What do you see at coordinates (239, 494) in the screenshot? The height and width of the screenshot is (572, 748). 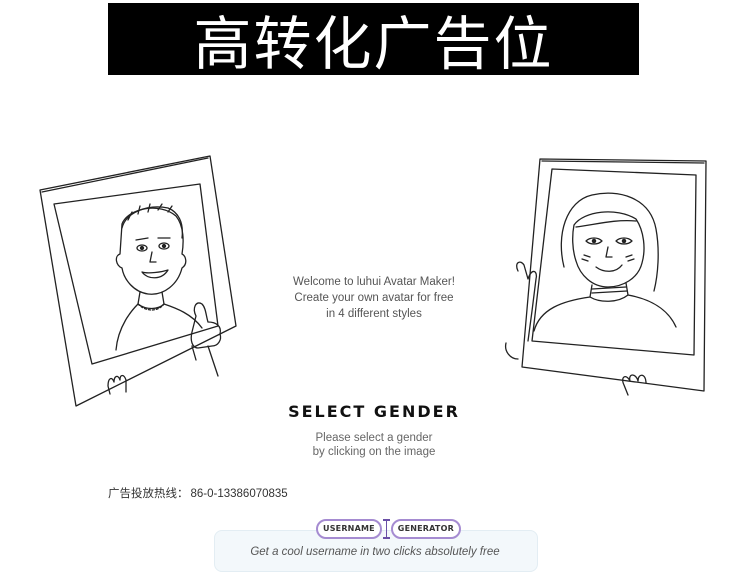 I see `hotline-number: 86-0-13386070835` at bounding box center [239, 494].